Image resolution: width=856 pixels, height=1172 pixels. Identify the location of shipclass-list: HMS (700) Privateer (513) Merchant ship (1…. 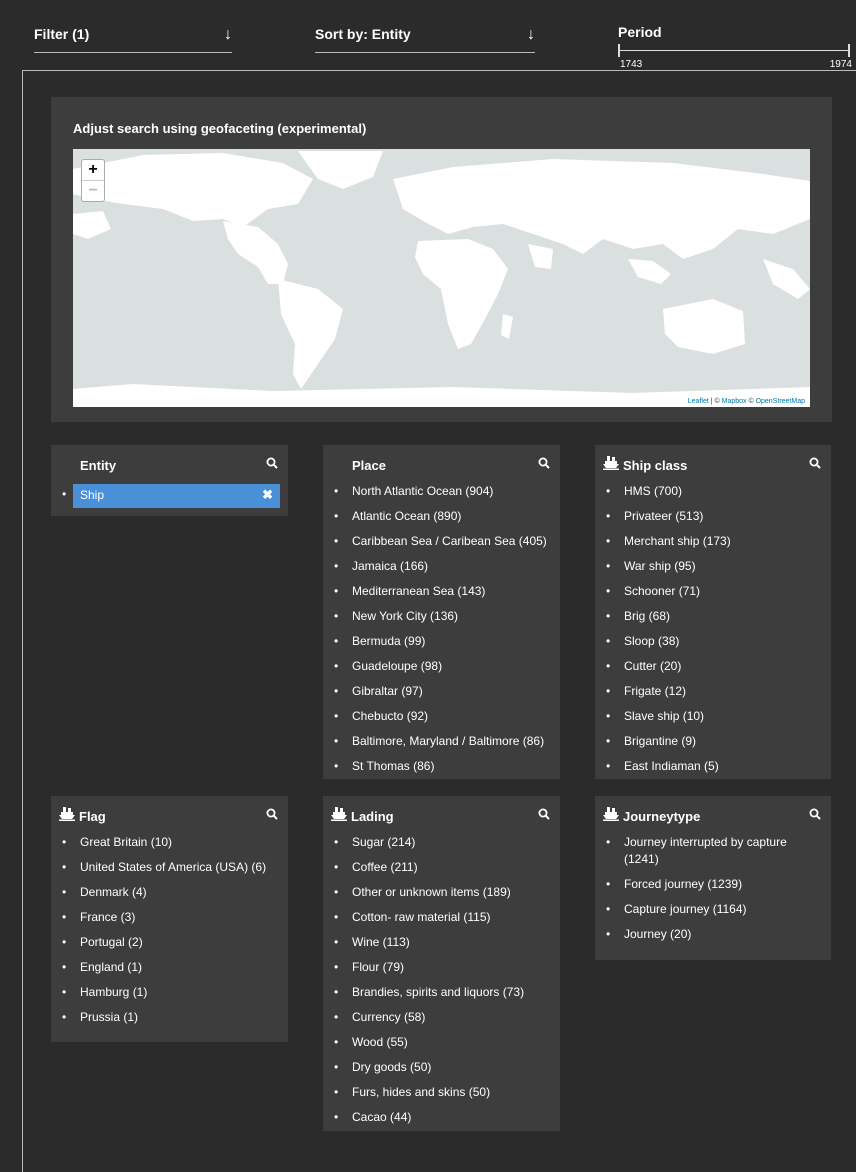
(713, 631).